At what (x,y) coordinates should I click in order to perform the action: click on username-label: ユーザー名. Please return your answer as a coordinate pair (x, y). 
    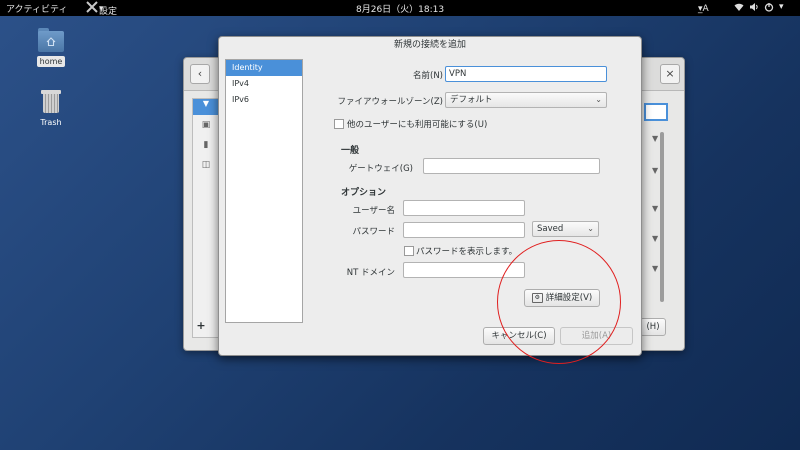
    Looking at the image, I should click on (373, 211).